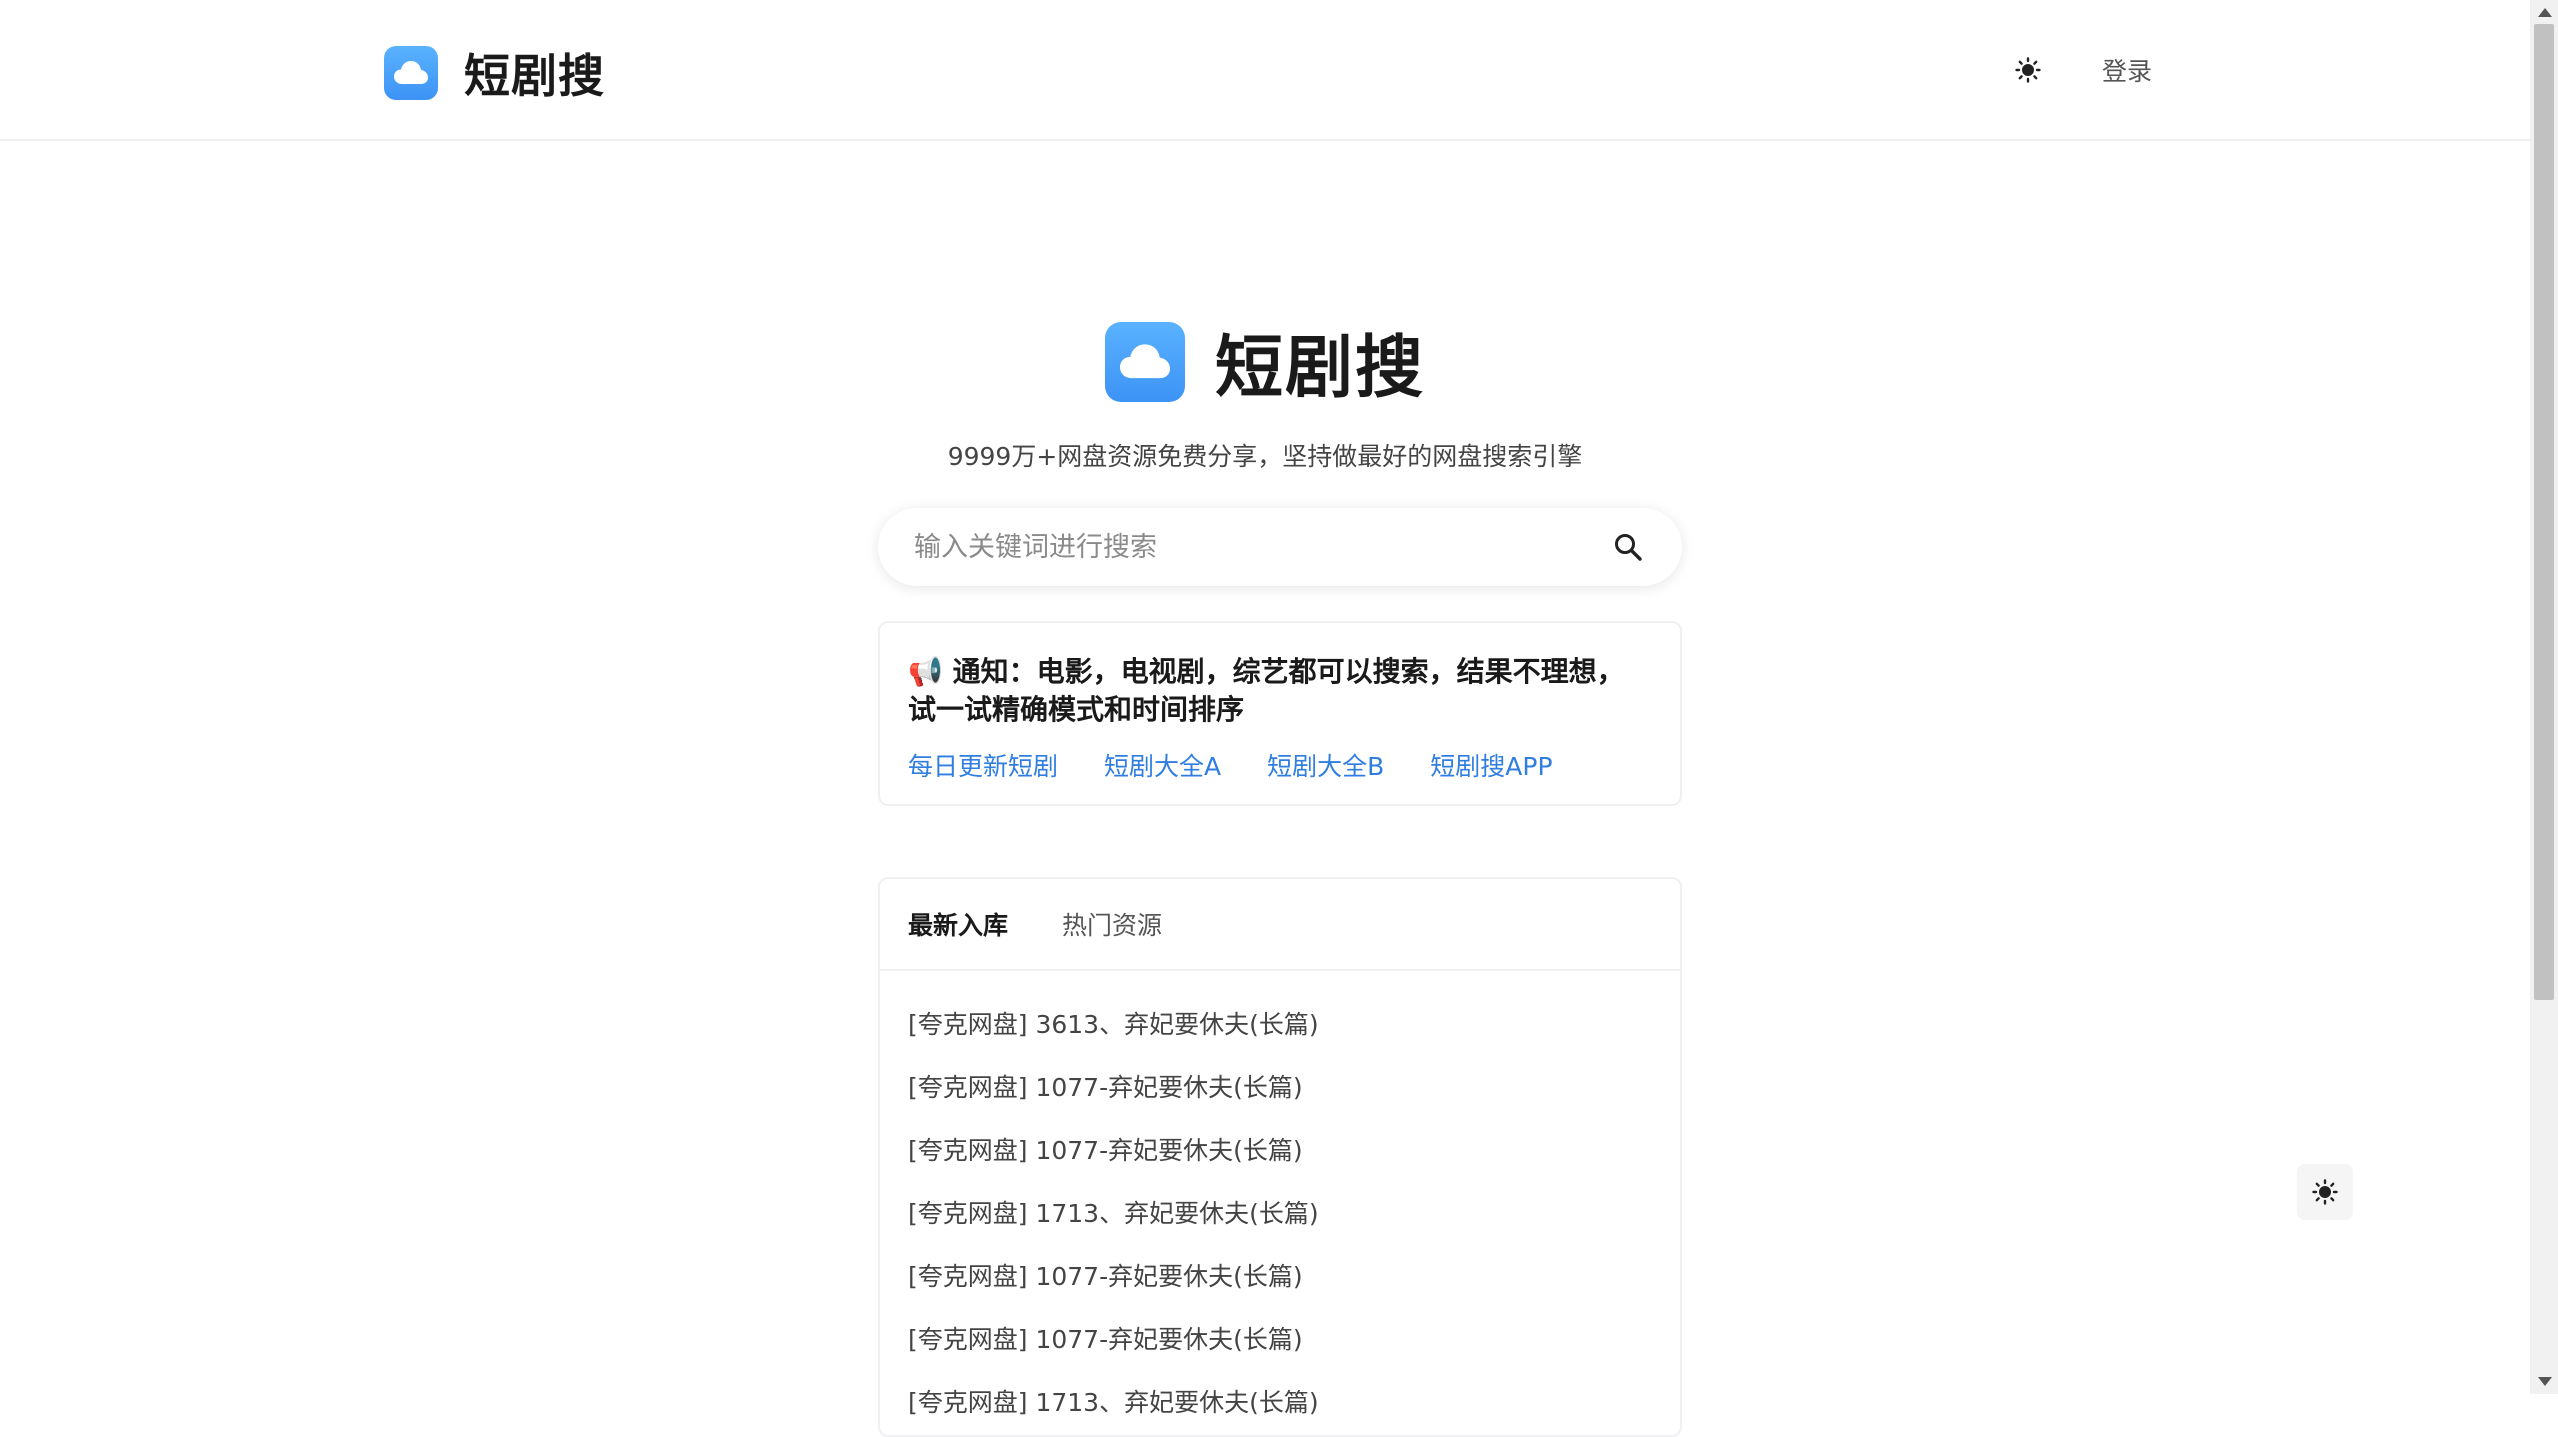  I want to click on list-item: [夸克网盘] 3613、弃妃要休夫(长篇), so click(1280, 1022).